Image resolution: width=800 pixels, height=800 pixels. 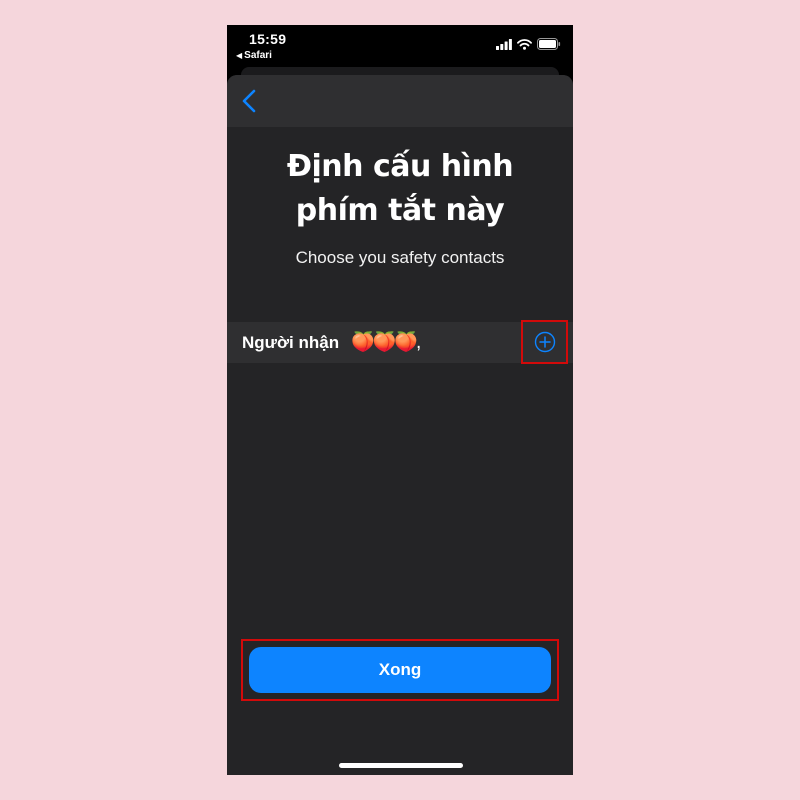 What do you see at coordinates (400, 166) in the screenshot?
I see `title-line-1: Định cấu hình` at bounding box center [400, 166].